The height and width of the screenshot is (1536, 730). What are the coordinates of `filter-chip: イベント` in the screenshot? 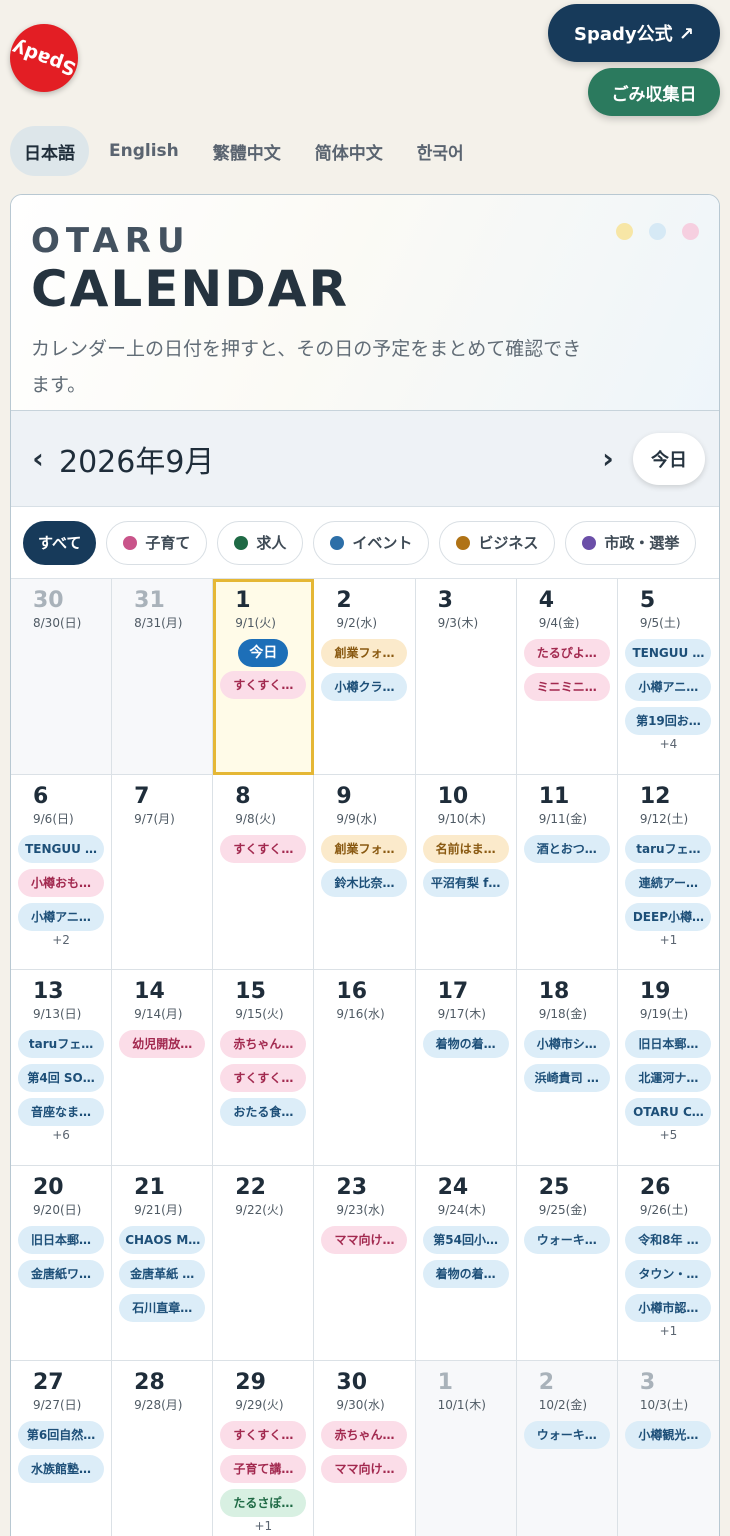 It's located at (371, 542).